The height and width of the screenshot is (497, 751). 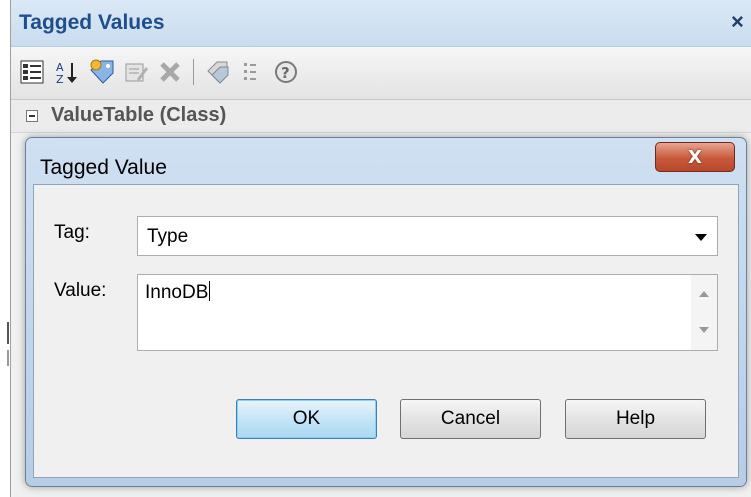 I want to click on tag-dropdown: Type, so click(x=427, y=236).